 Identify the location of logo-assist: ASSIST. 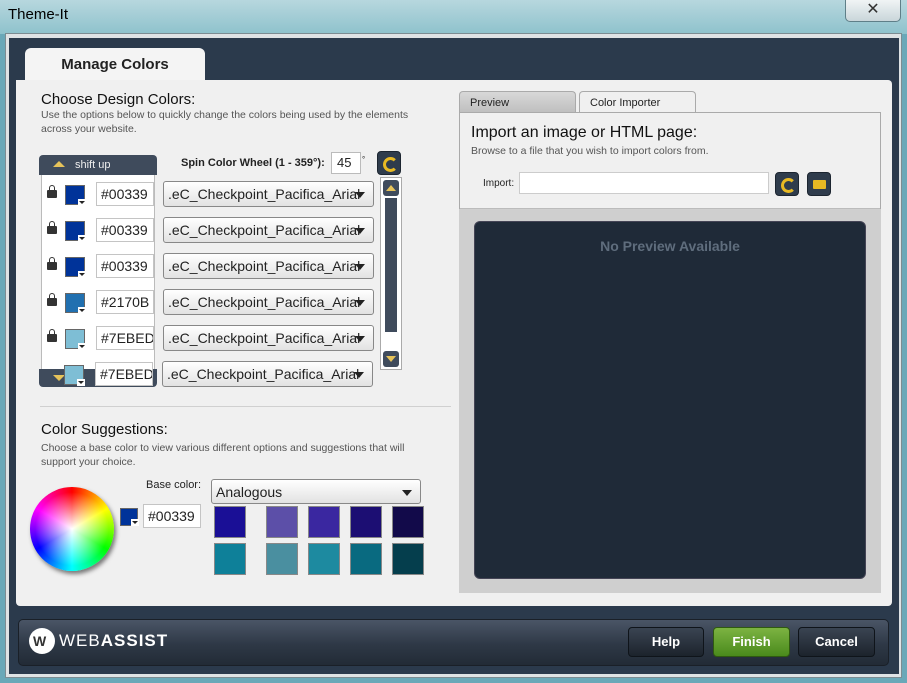
(134, 640).